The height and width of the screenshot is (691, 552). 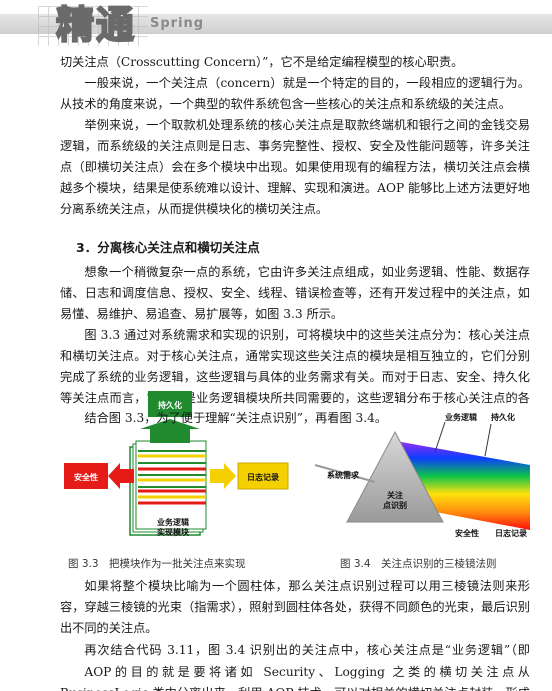 I want to click on yellow-arrow-right, so click(x=223, y=476).